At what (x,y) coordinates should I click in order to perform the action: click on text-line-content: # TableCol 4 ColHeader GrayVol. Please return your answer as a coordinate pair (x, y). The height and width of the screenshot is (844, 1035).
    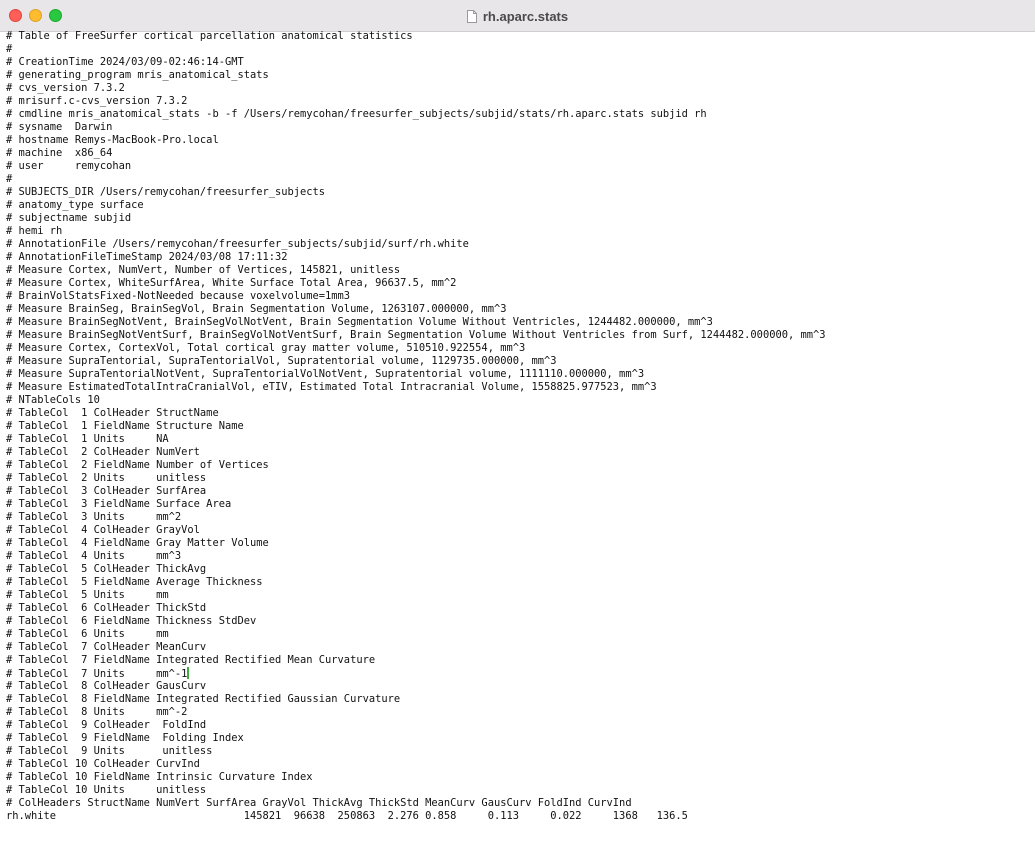
    Looking at the image, I should click on (103, 530).